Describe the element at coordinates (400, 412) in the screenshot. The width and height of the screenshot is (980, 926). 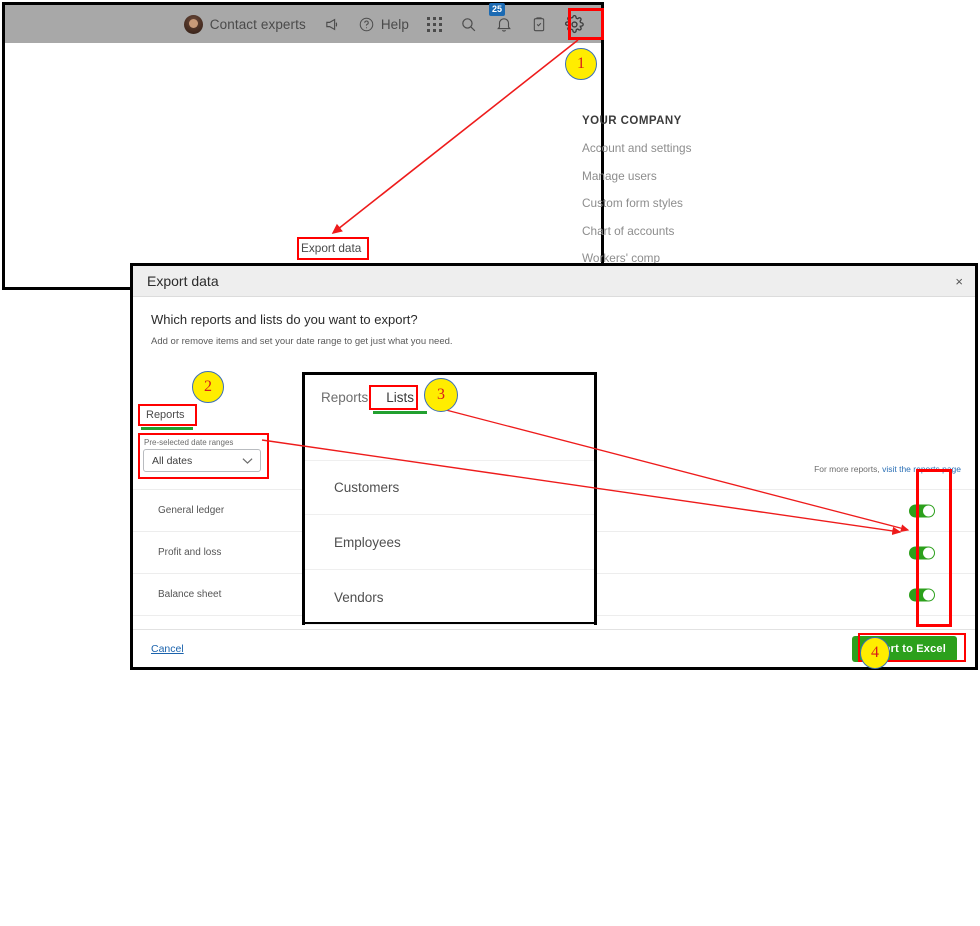
I see `inset-tab-lists-active-underline` at that location.